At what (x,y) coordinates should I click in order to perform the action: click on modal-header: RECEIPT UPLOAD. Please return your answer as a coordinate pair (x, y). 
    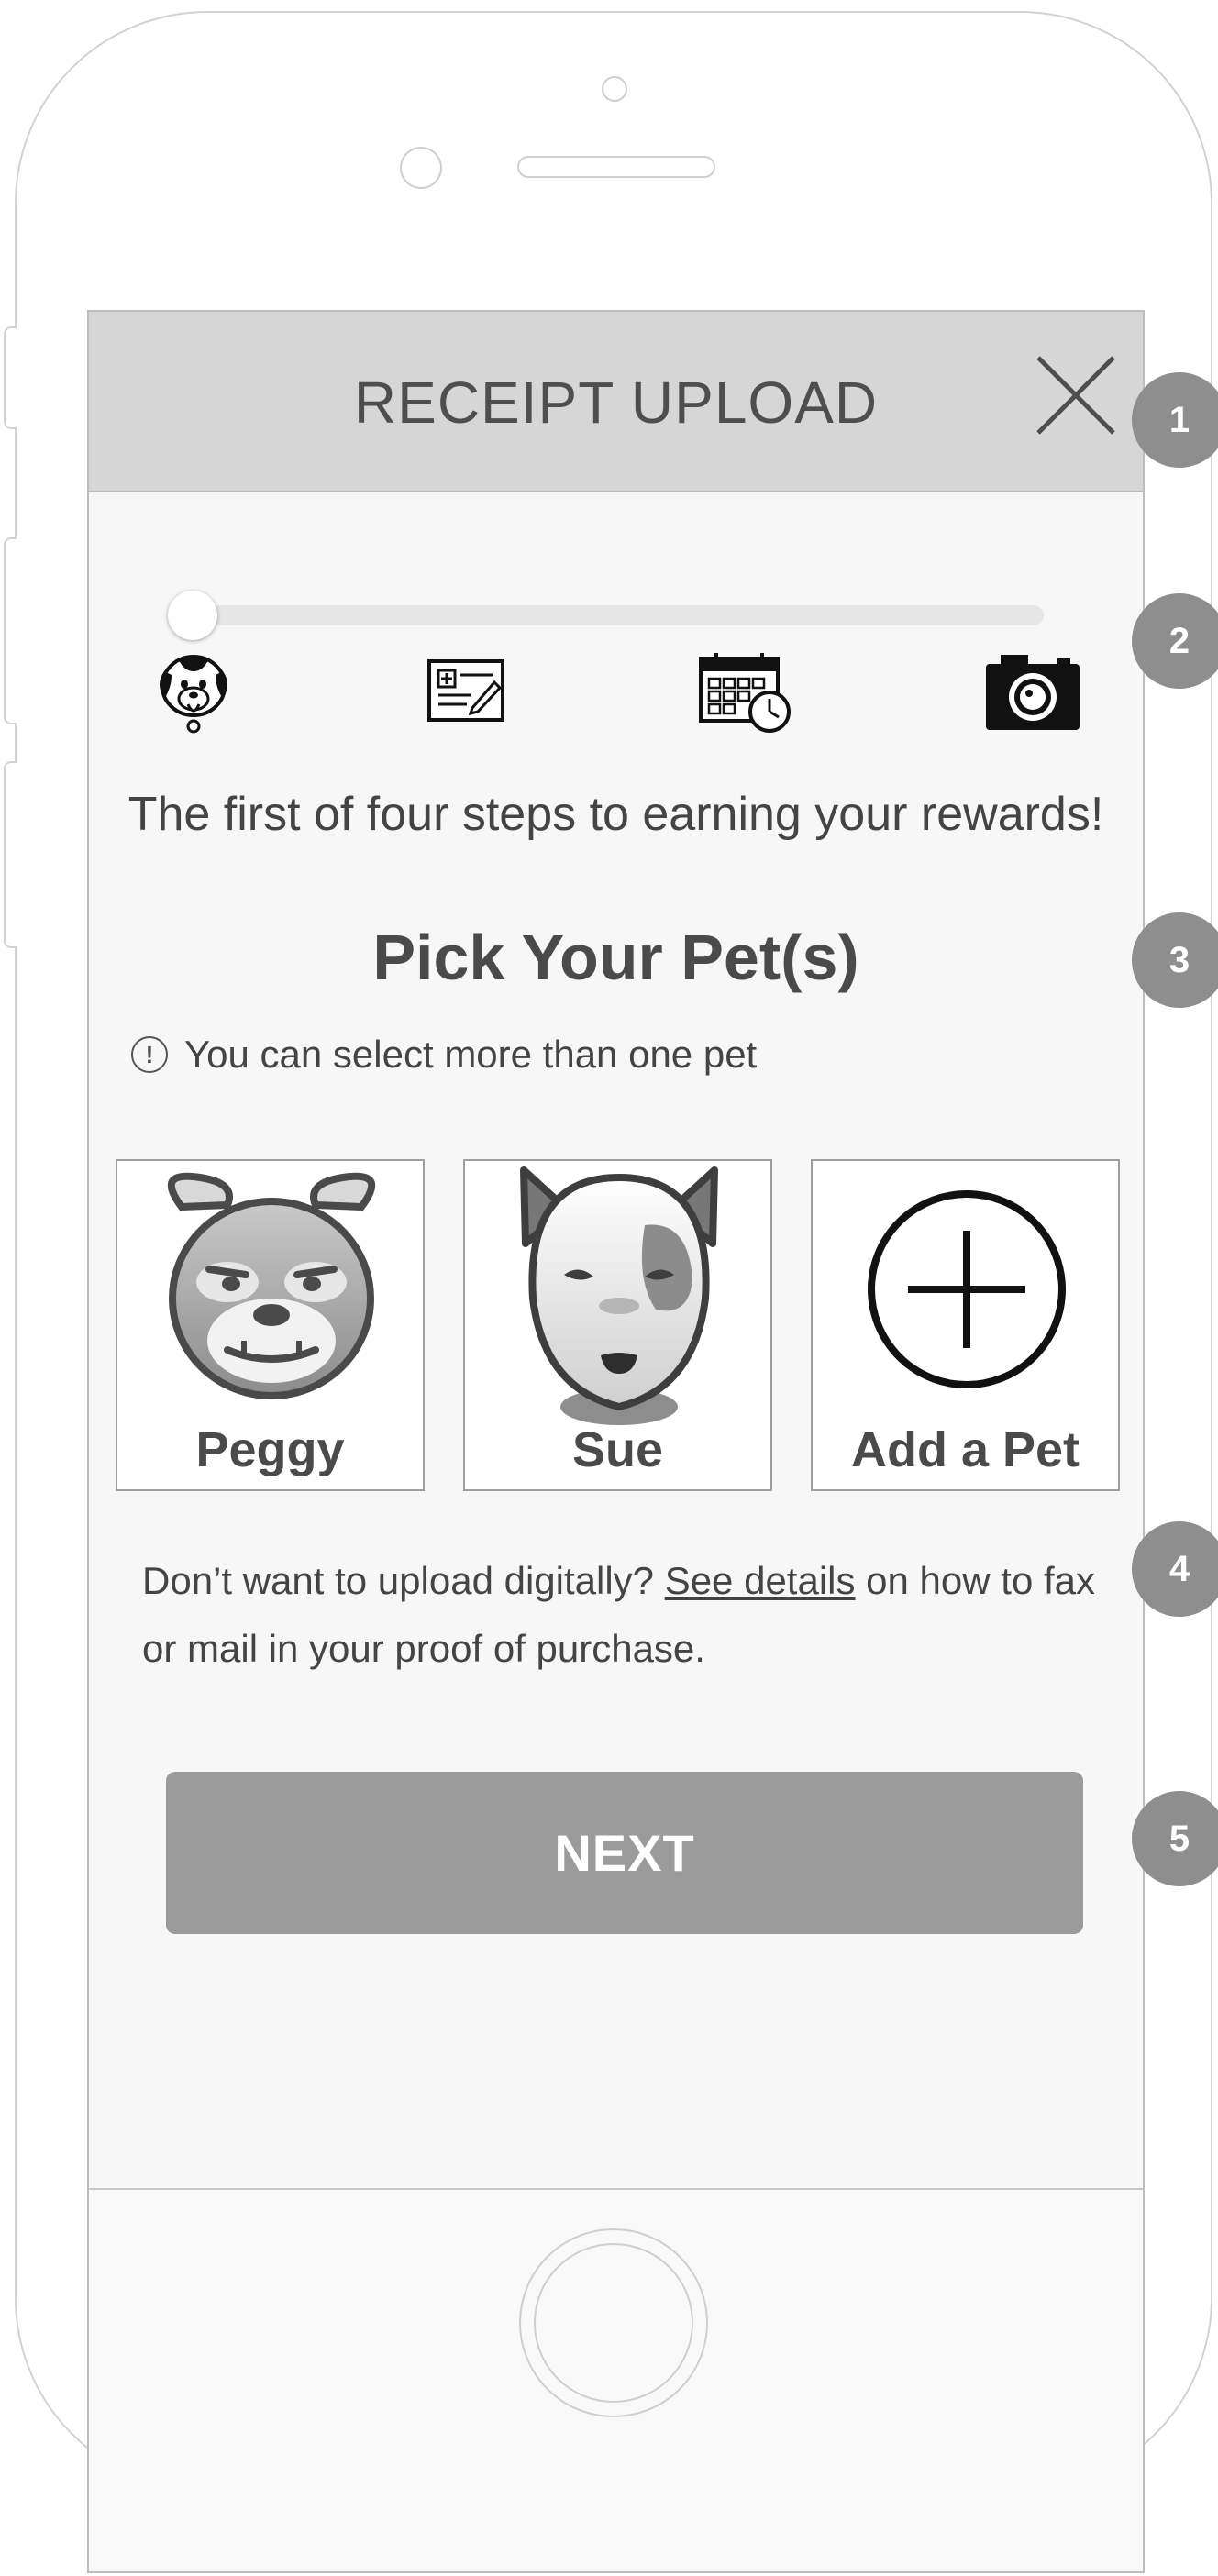
    Looking at the image, I should click on (616, 402).